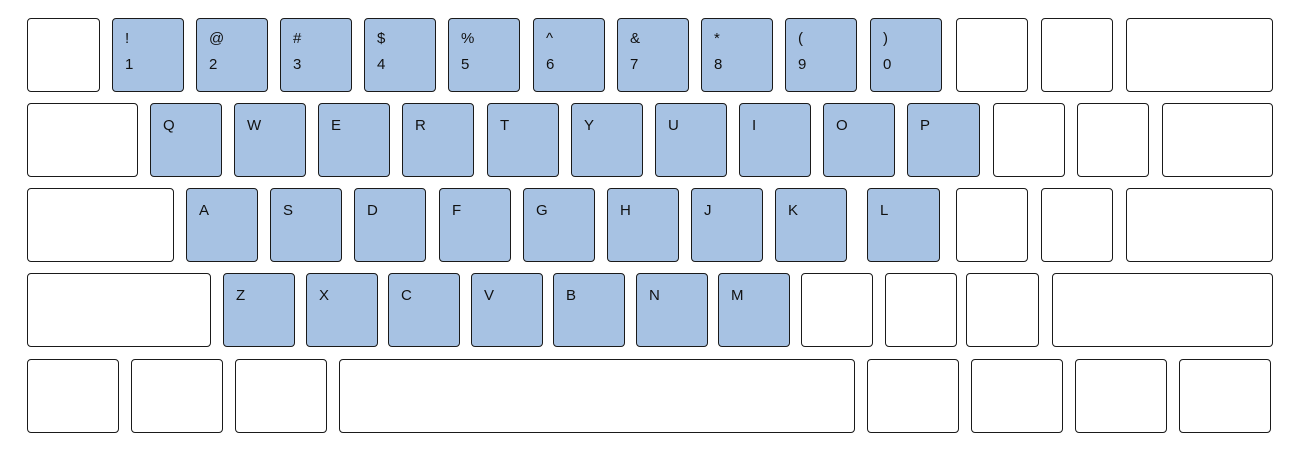 The width and height of the screenshot is (1300, 453). I want to click on key-letter: W, so click(254, 125).